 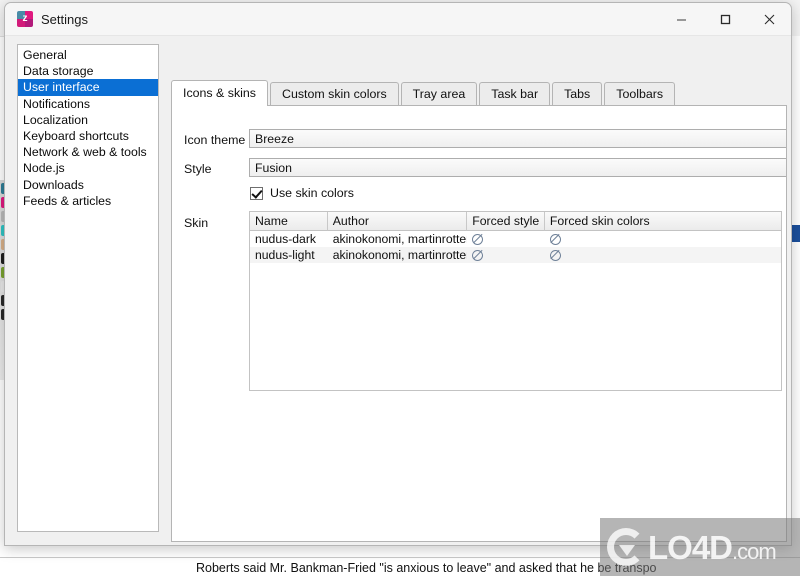 What do you see at coordinates (88, 87) in the screenshot?
I see `sidebar-item-user-interface: User interface` at bounding box center [88, 87].